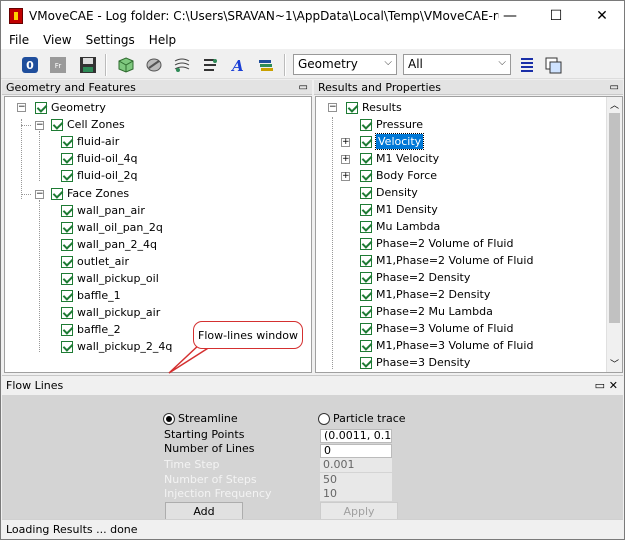 This screenshot has height=540, width=625. Describe the element at coordinates (400, 226) in the screenshot. I see `result-item: Mu Lambda` at that location.